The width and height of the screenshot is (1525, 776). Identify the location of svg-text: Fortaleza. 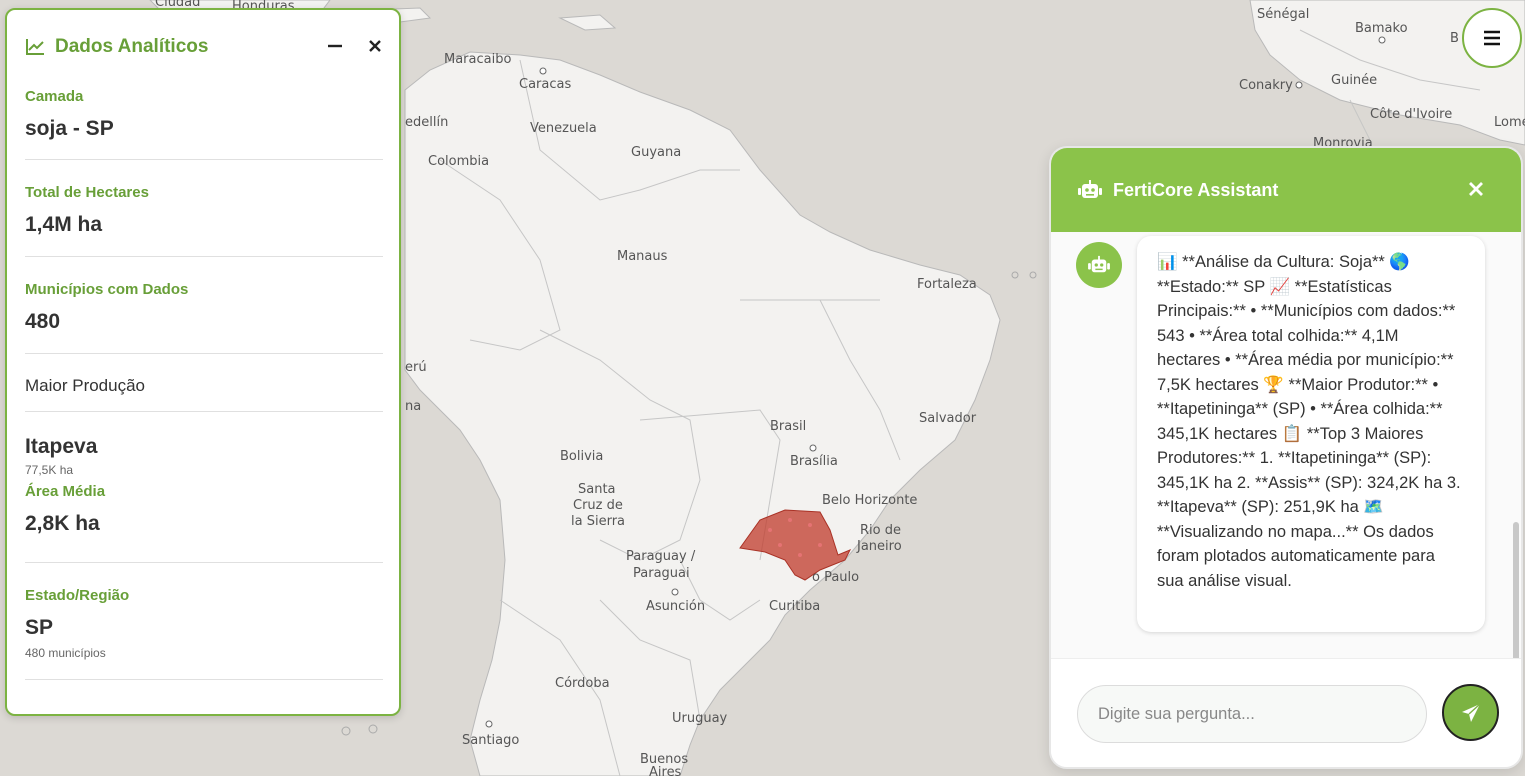
(947, 284).